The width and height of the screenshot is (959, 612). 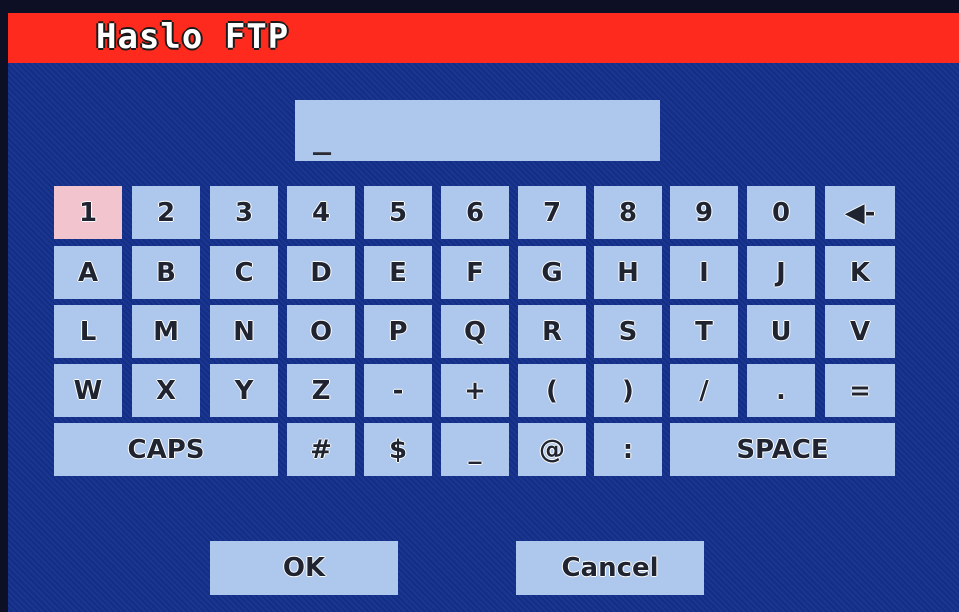 What do you see at coordinates (552, 272) in the screenshot?
I see `key-g: G` at bounding box center [552, 272].